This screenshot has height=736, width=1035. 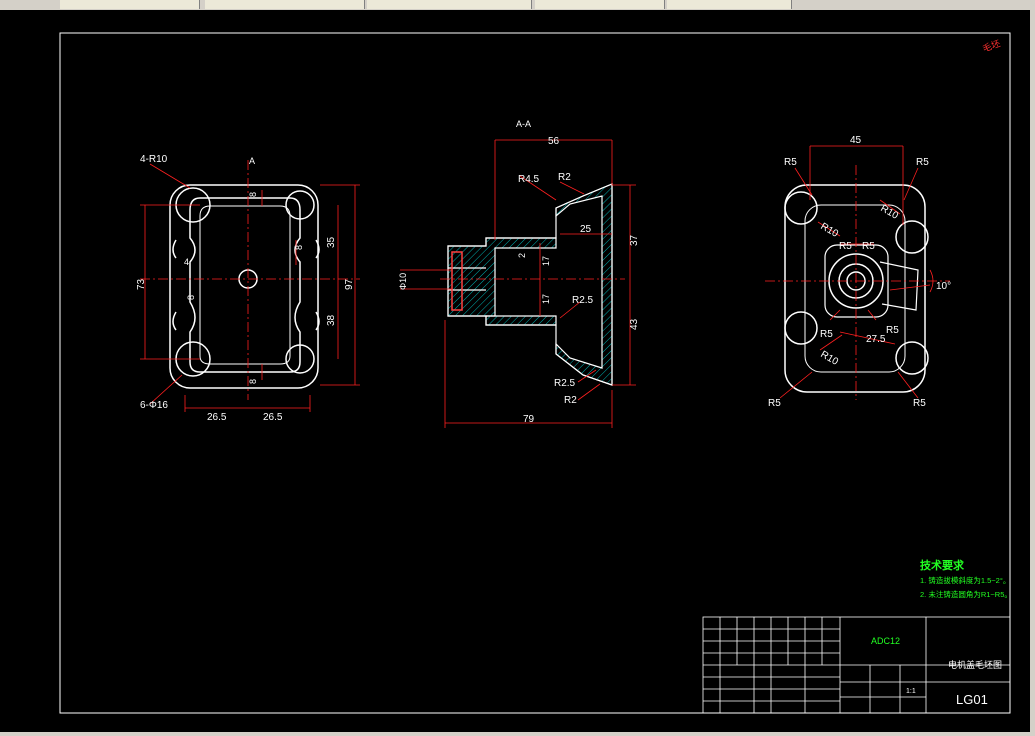 I want to click on right-view-dims, so click(x=857, y=272).